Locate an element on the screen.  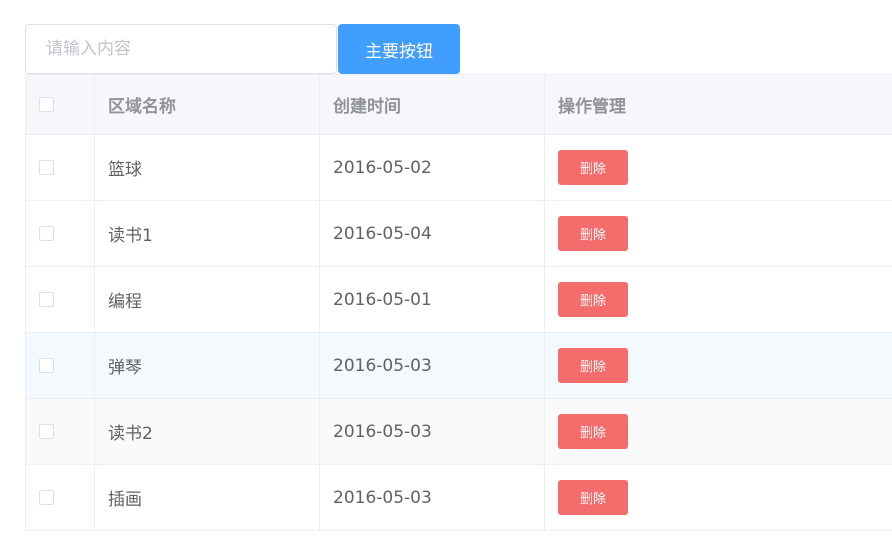
column-header-region-name: 区域名称 is located at coordinates (207, 104).